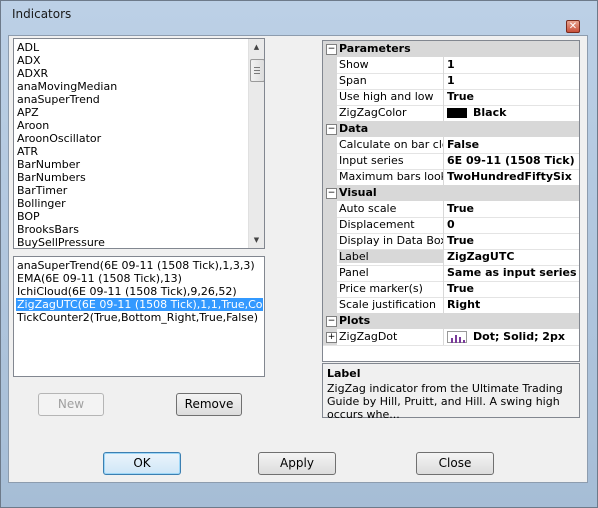 The image size is (598, 508). What do you see at coordinates (71, 404) in the screenshot?
I see `new-button: New` at bounding box center [71, 404].